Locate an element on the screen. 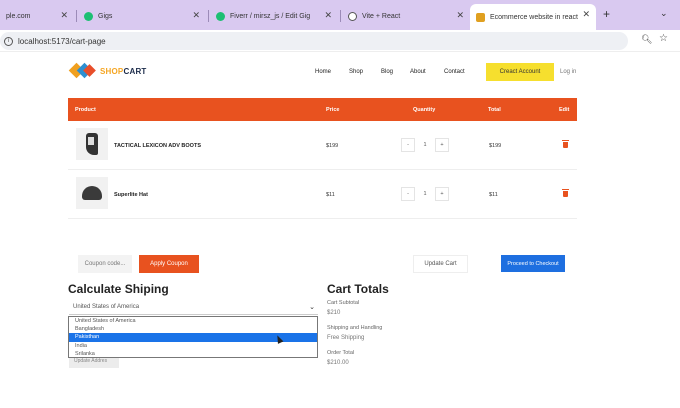  apply-coupon-button: Apply Coupon is located at coordinates (169, 264).